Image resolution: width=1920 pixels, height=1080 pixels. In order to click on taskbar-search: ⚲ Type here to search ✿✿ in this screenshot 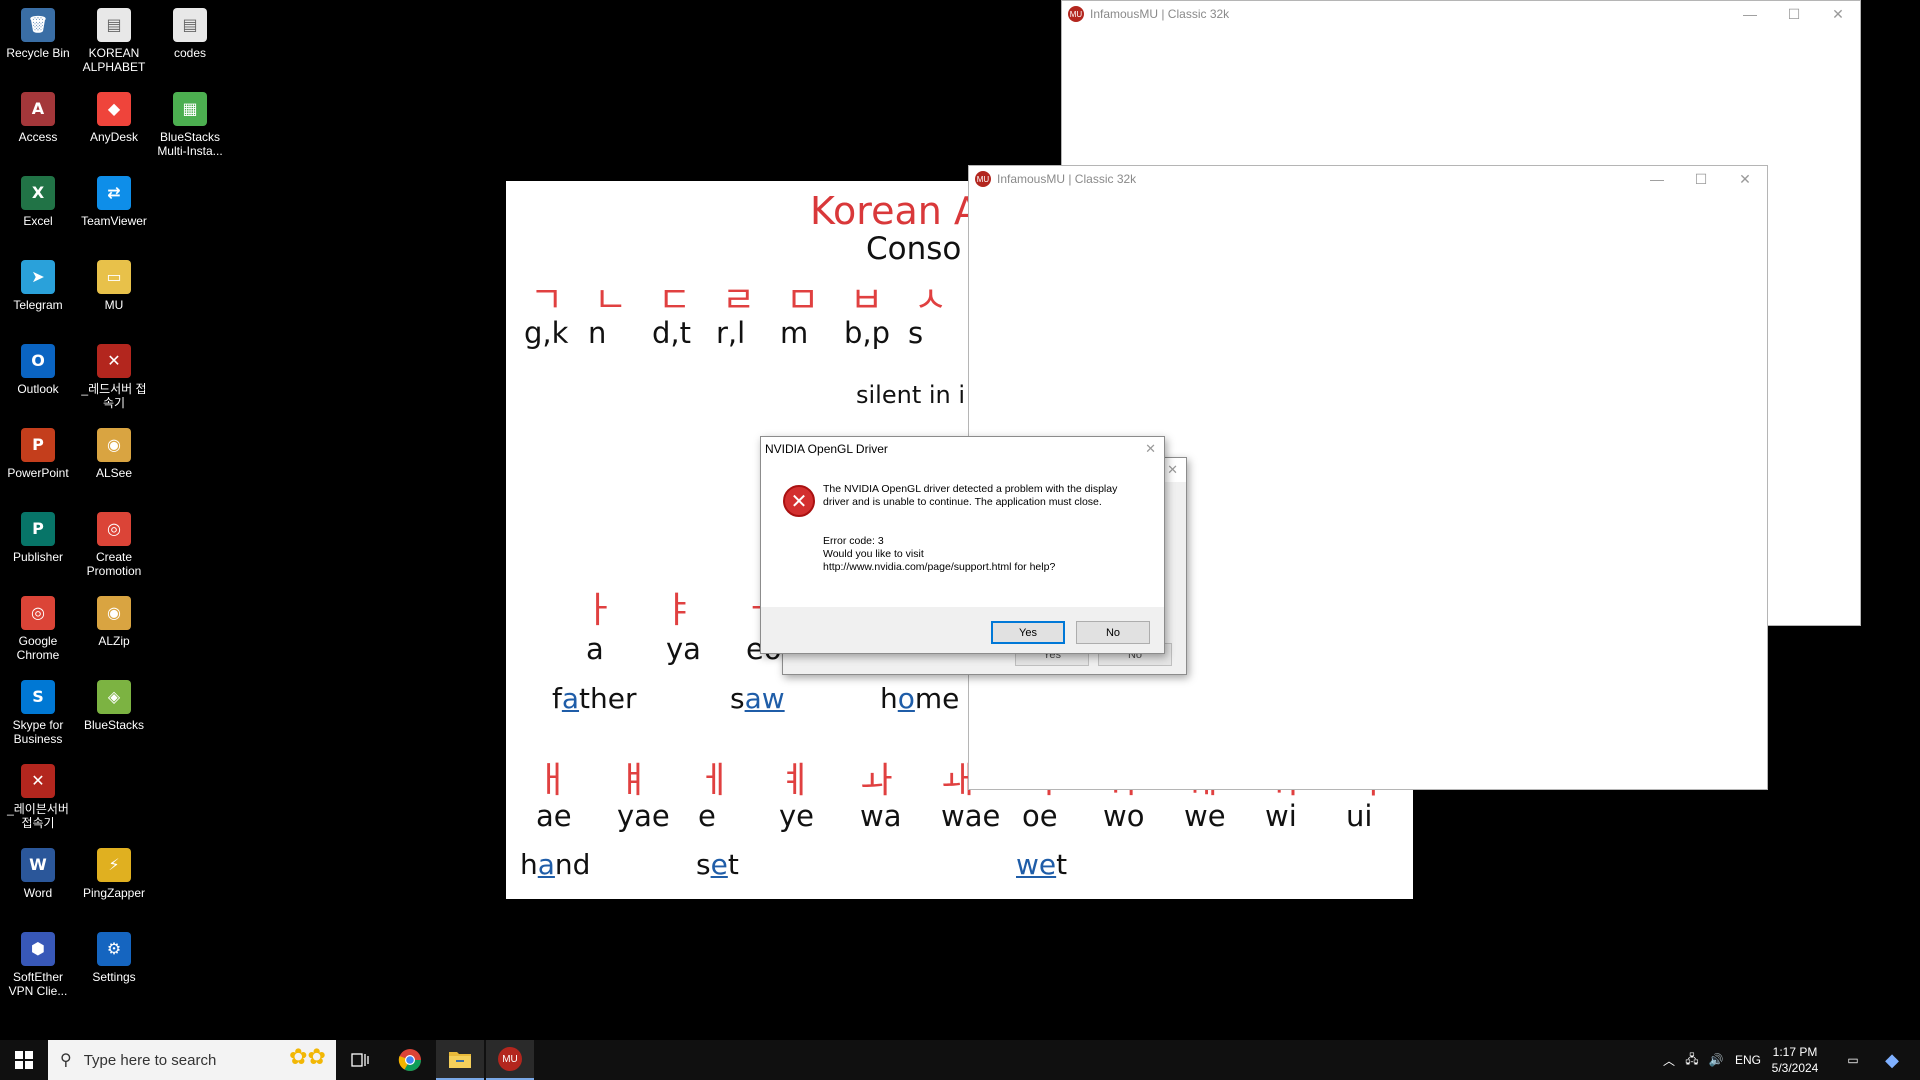, I will do `click(192, 1060)`.